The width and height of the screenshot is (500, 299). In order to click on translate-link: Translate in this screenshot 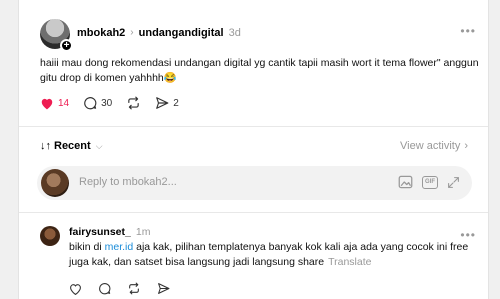, I will do `click(349, 262)`.